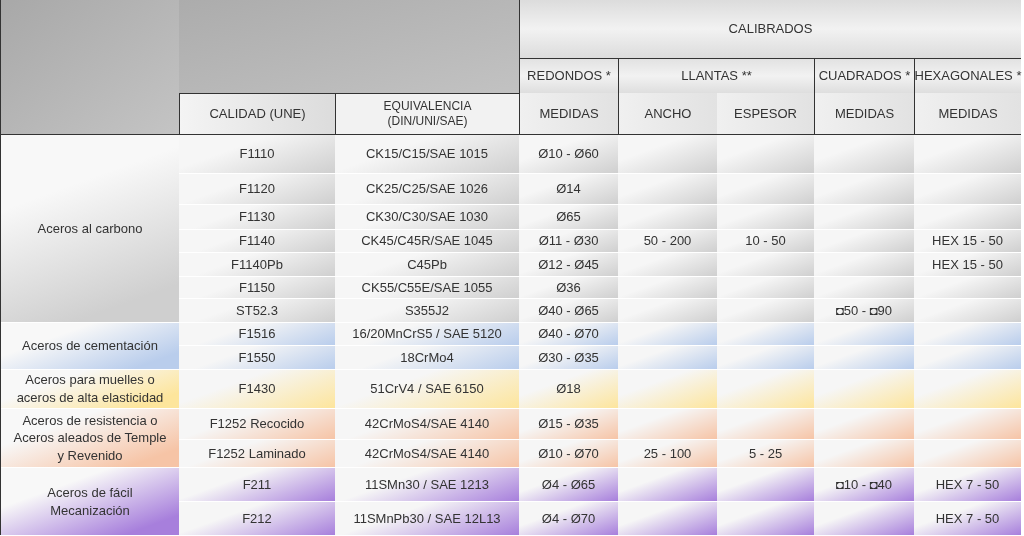 This screenshot has height=536, width=1024. Describe the element at coordinates (568, 75) in the screenshot. I see `column-group-header: REDONDOS *` at that location.